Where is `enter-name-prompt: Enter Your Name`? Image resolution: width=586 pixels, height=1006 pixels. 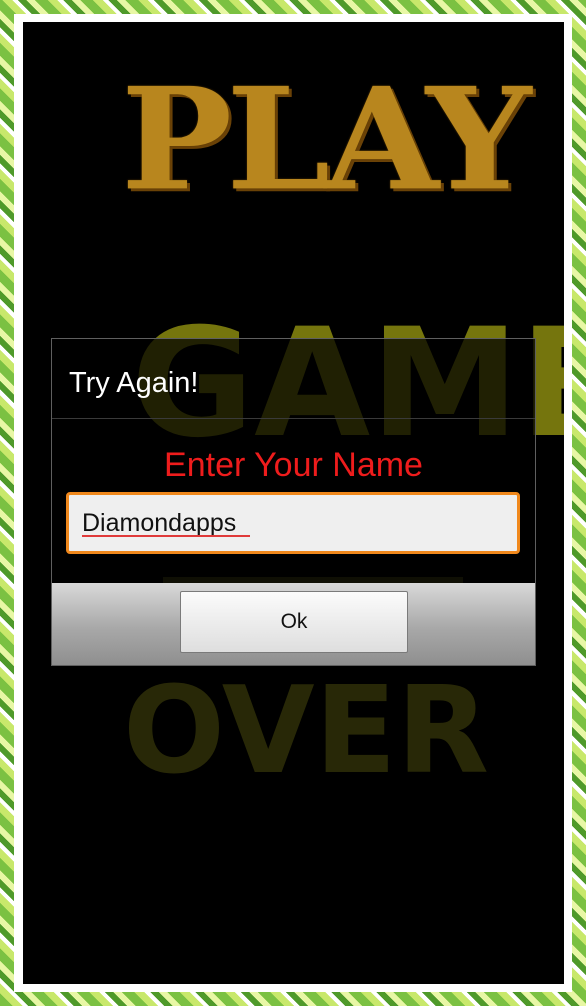 enter-name-prompt: Enter Your Name is located at coordinates (293, 465).